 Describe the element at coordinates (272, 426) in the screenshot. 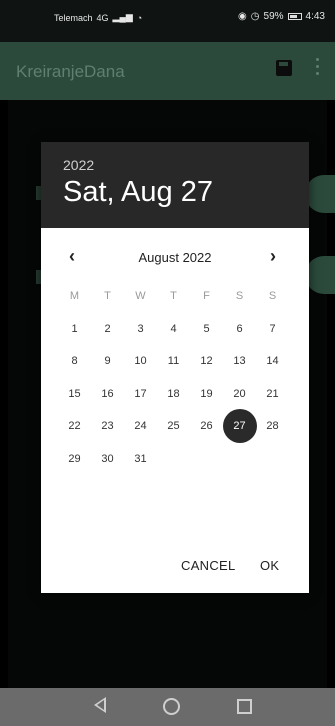

I see `day-cell: 28` at that location.